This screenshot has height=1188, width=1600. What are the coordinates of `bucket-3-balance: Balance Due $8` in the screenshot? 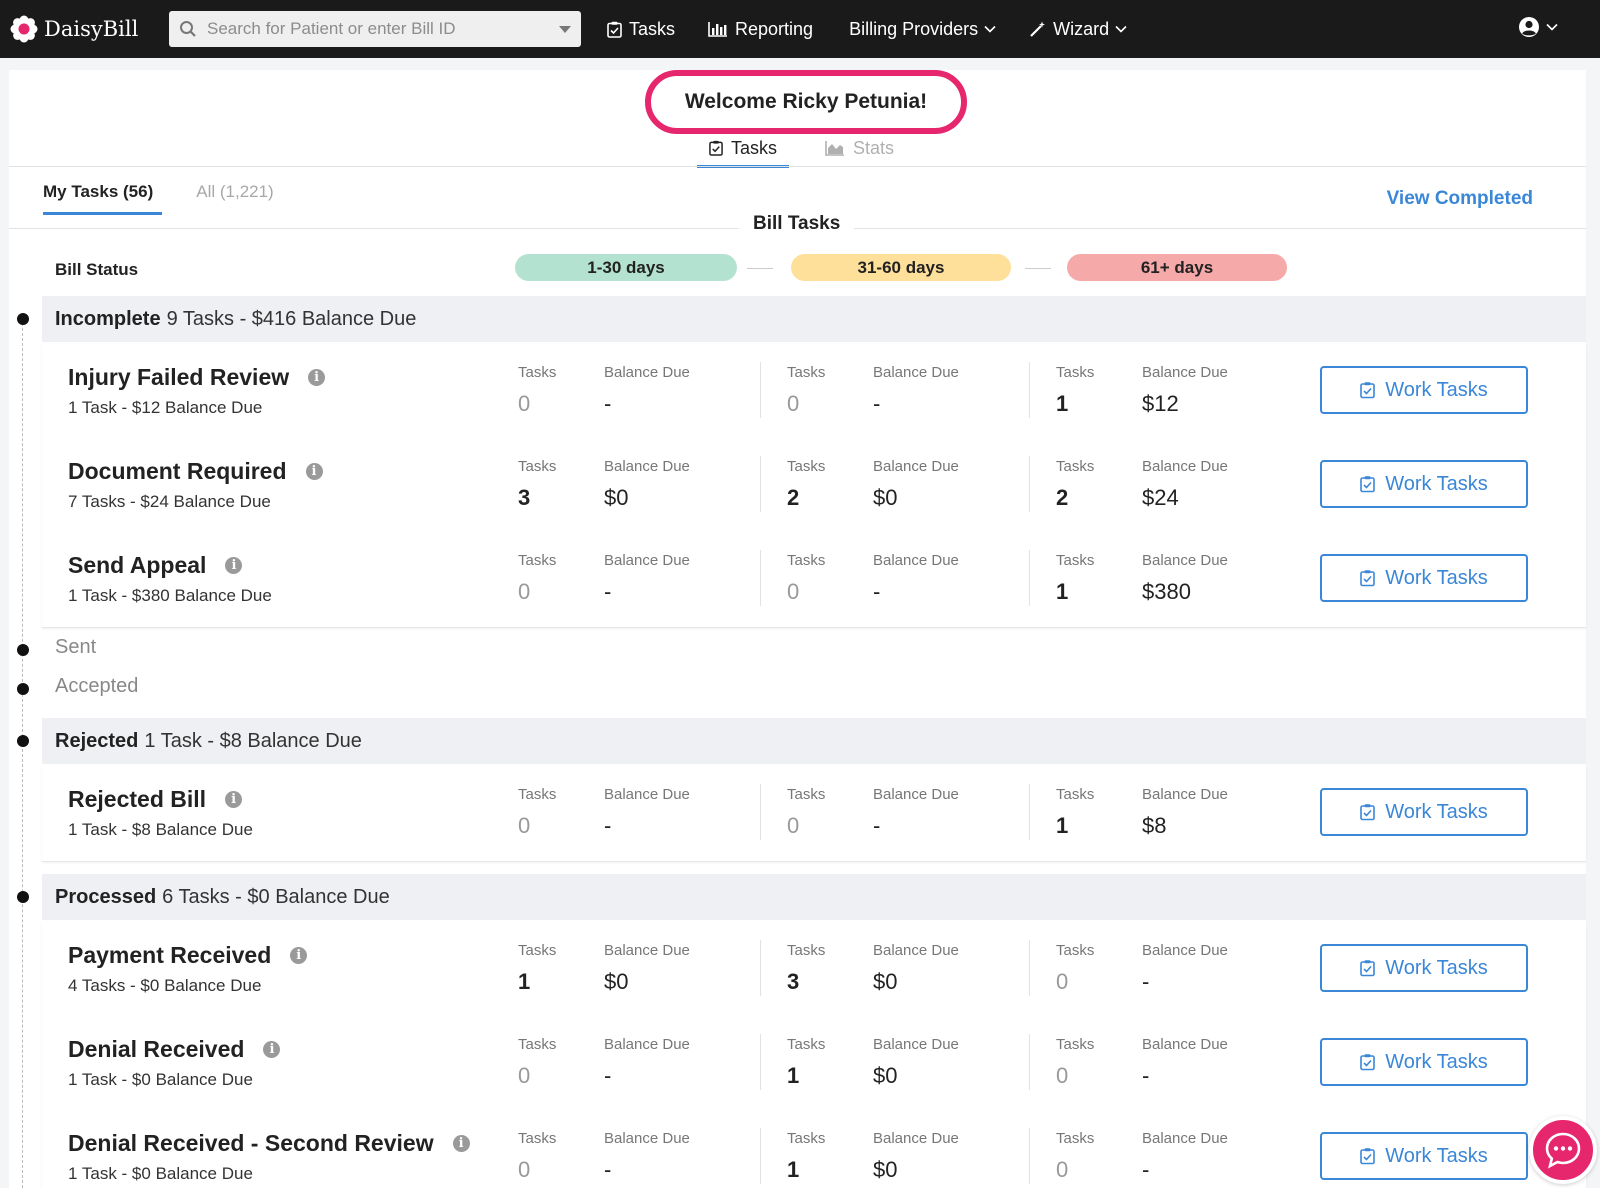 It's located at (1185, 812).